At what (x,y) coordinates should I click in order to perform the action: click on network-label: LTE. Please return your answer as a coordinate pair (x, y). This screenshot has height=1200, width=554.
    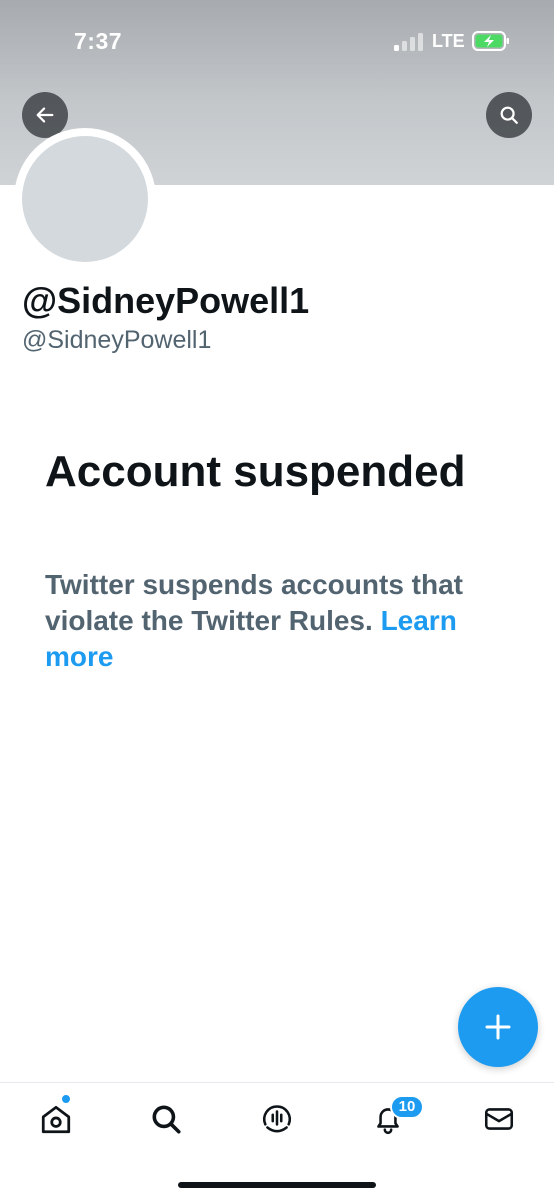
    Looking at the image, I should click on (448, 41).